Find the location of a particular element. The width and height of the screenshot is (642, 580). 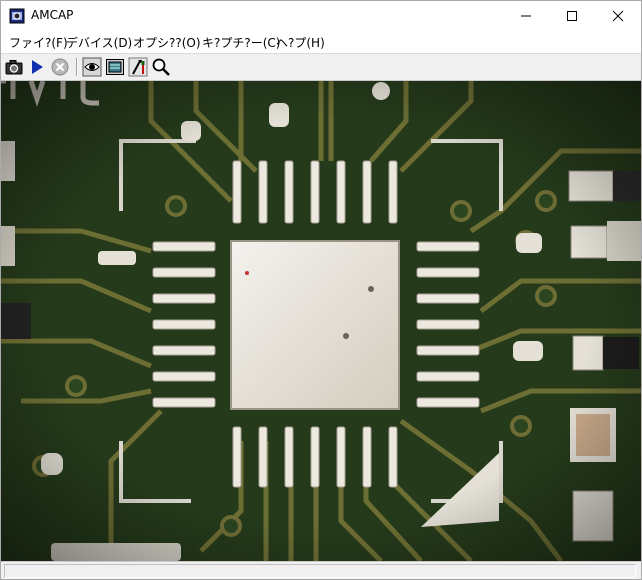

settings-button is located at coordinates (138, 67).